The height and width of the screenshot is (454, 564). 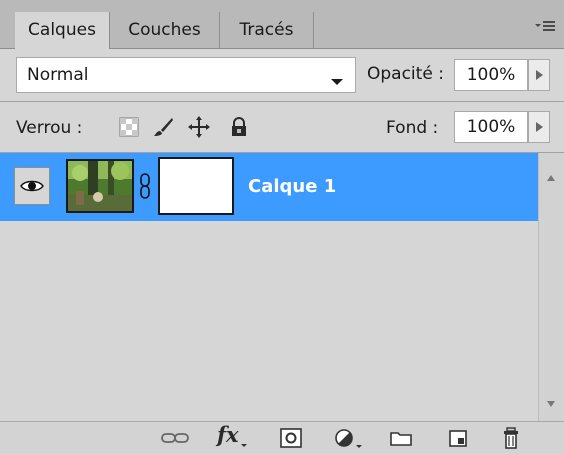 I want to click on blend-opacity-row: Normal Opacité : 100%, so click(x=282, y=75).